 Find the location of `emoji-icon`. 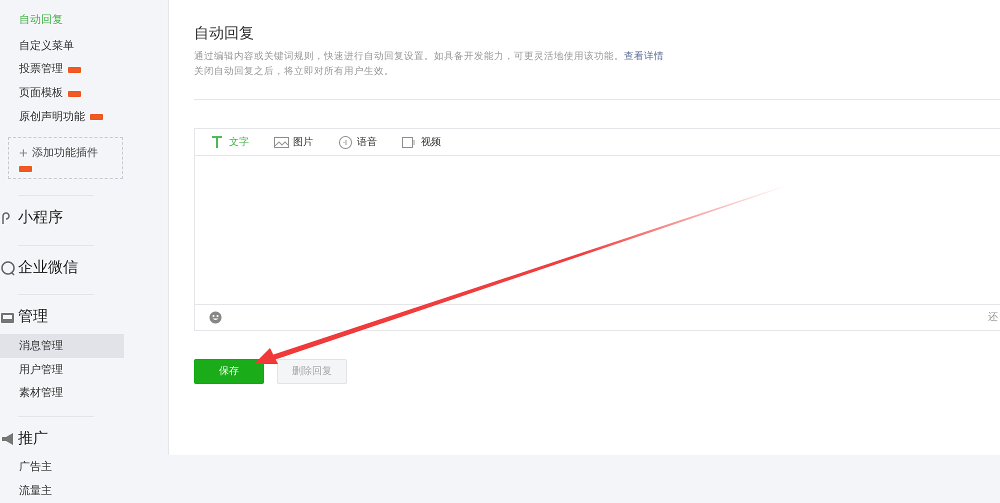

emoji-icon is located at coordinates (215, 317).